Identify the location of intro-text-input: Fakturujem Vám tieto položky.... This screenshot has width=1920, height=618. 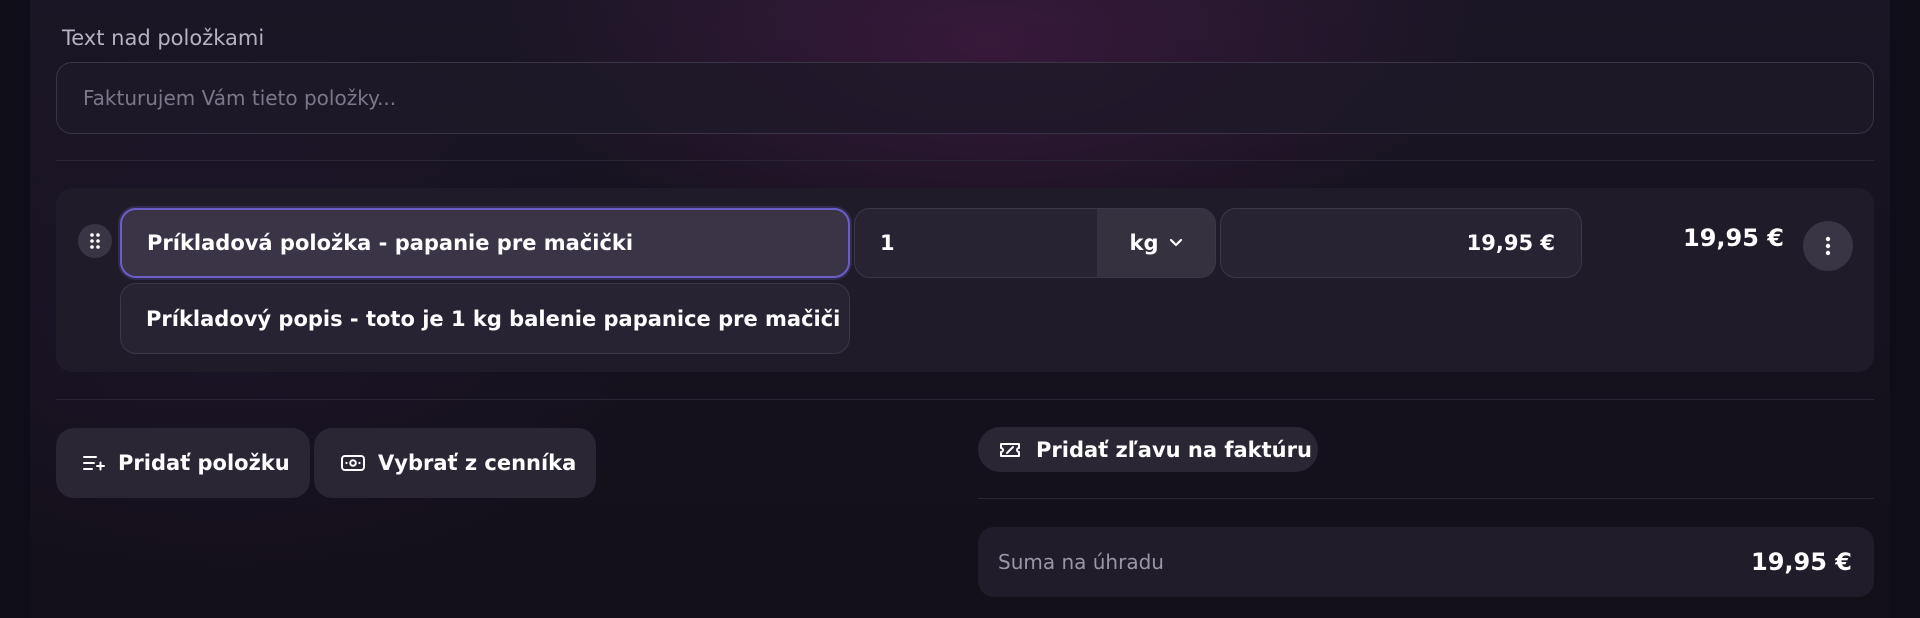
(965, 98).